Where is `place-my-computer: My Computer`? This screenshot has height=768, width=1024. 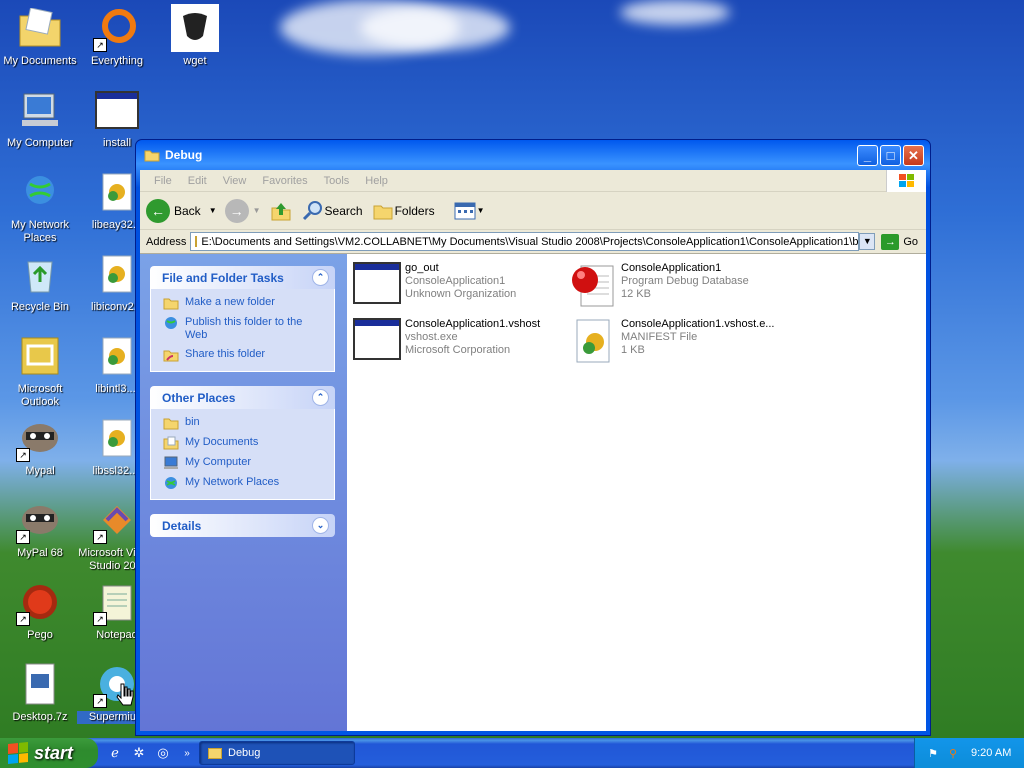
place-my-computer: My Computer is located at coordinates (243, 463).